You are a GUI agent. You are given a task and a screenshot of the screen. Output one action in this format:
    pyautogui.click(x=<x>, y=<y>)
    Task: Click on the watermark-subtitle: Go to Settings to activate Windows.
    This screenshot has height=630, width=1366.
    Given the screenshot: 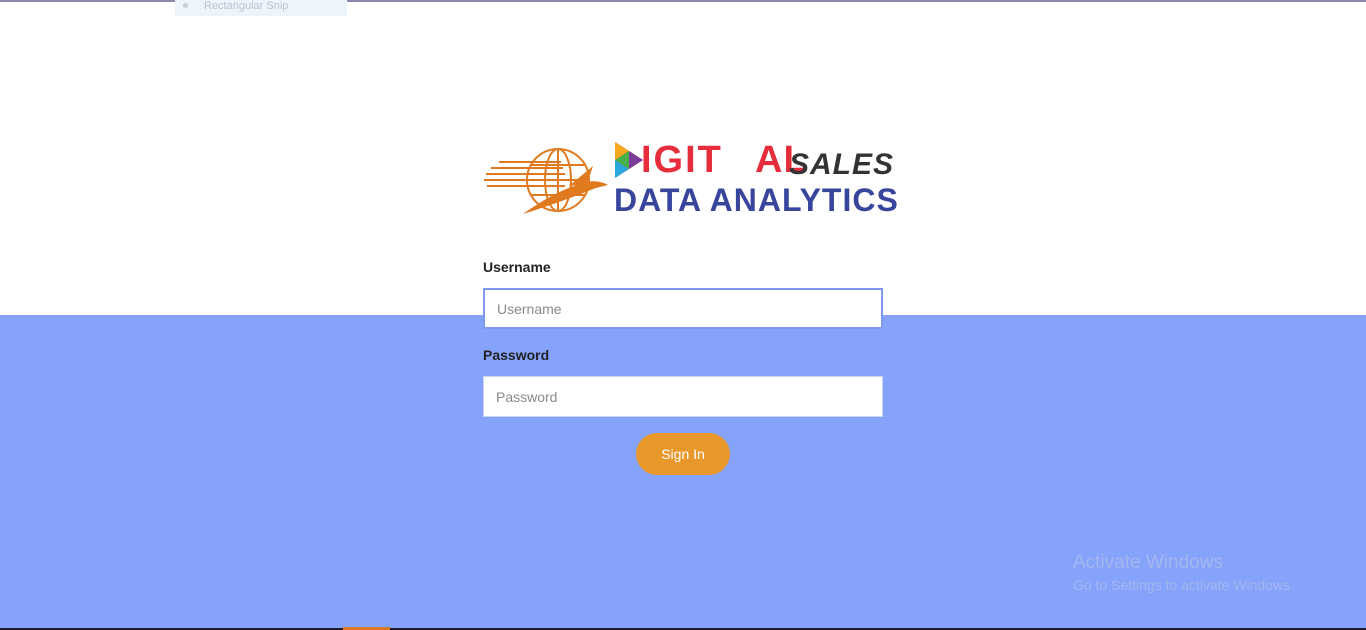 What is the action you would take?
    pyautogui.click(x=1183, y=585)
    